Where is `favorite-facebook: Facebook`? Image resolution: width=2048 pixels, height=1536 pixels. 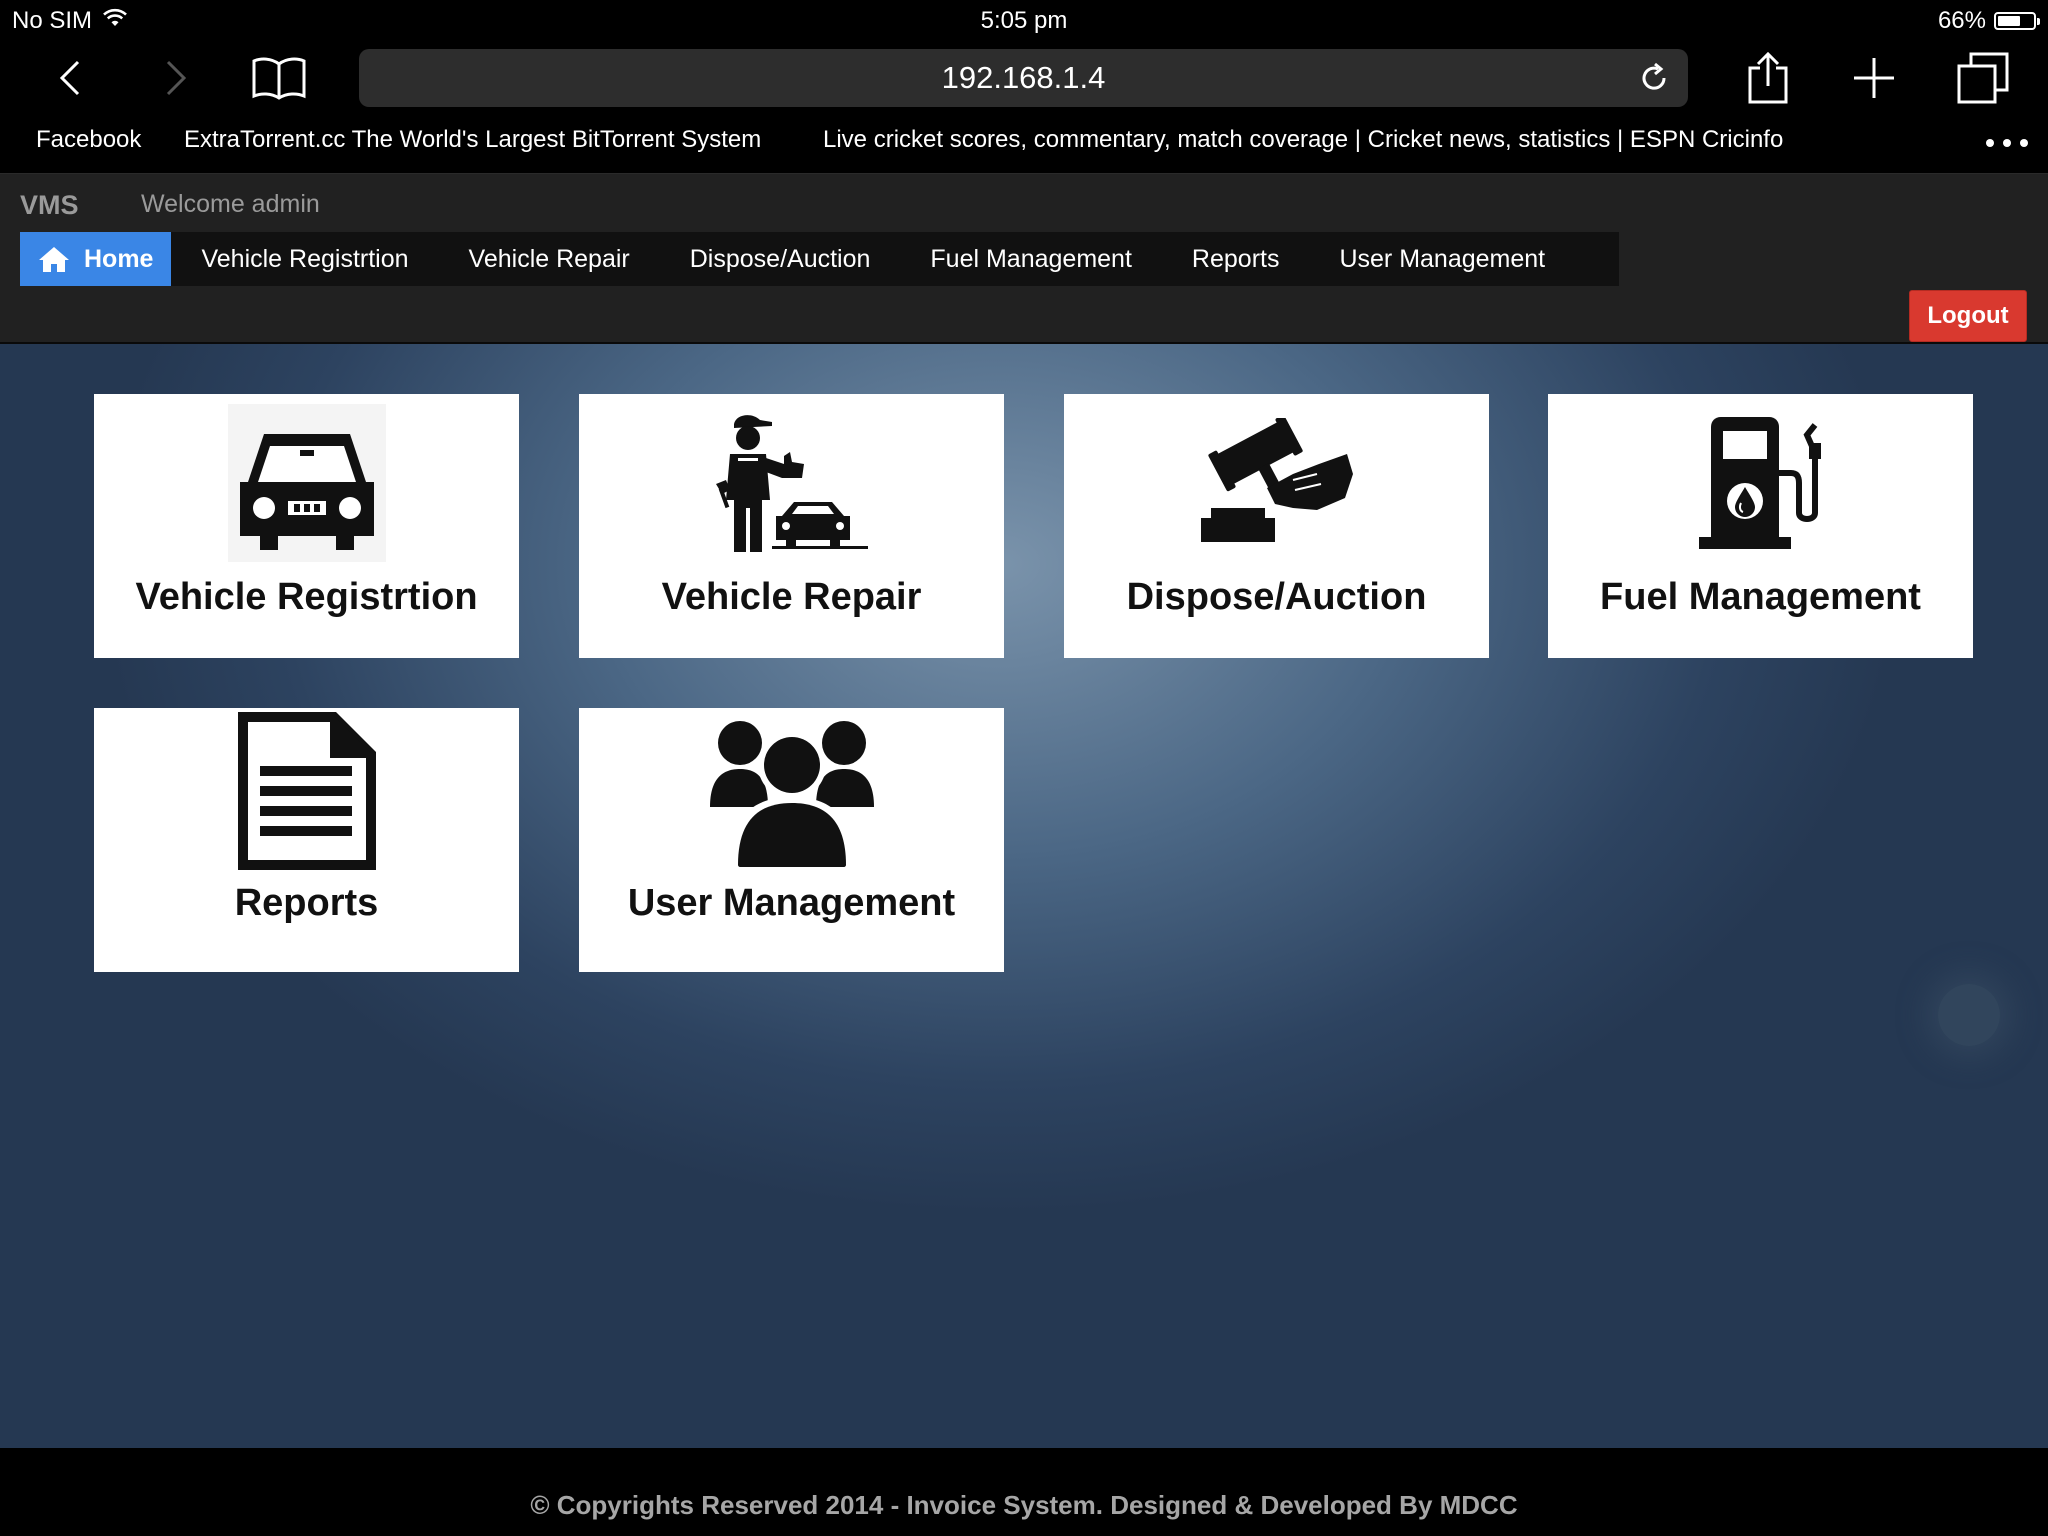 favorite-facebook: Facebook is located at coordinates (88, 140).